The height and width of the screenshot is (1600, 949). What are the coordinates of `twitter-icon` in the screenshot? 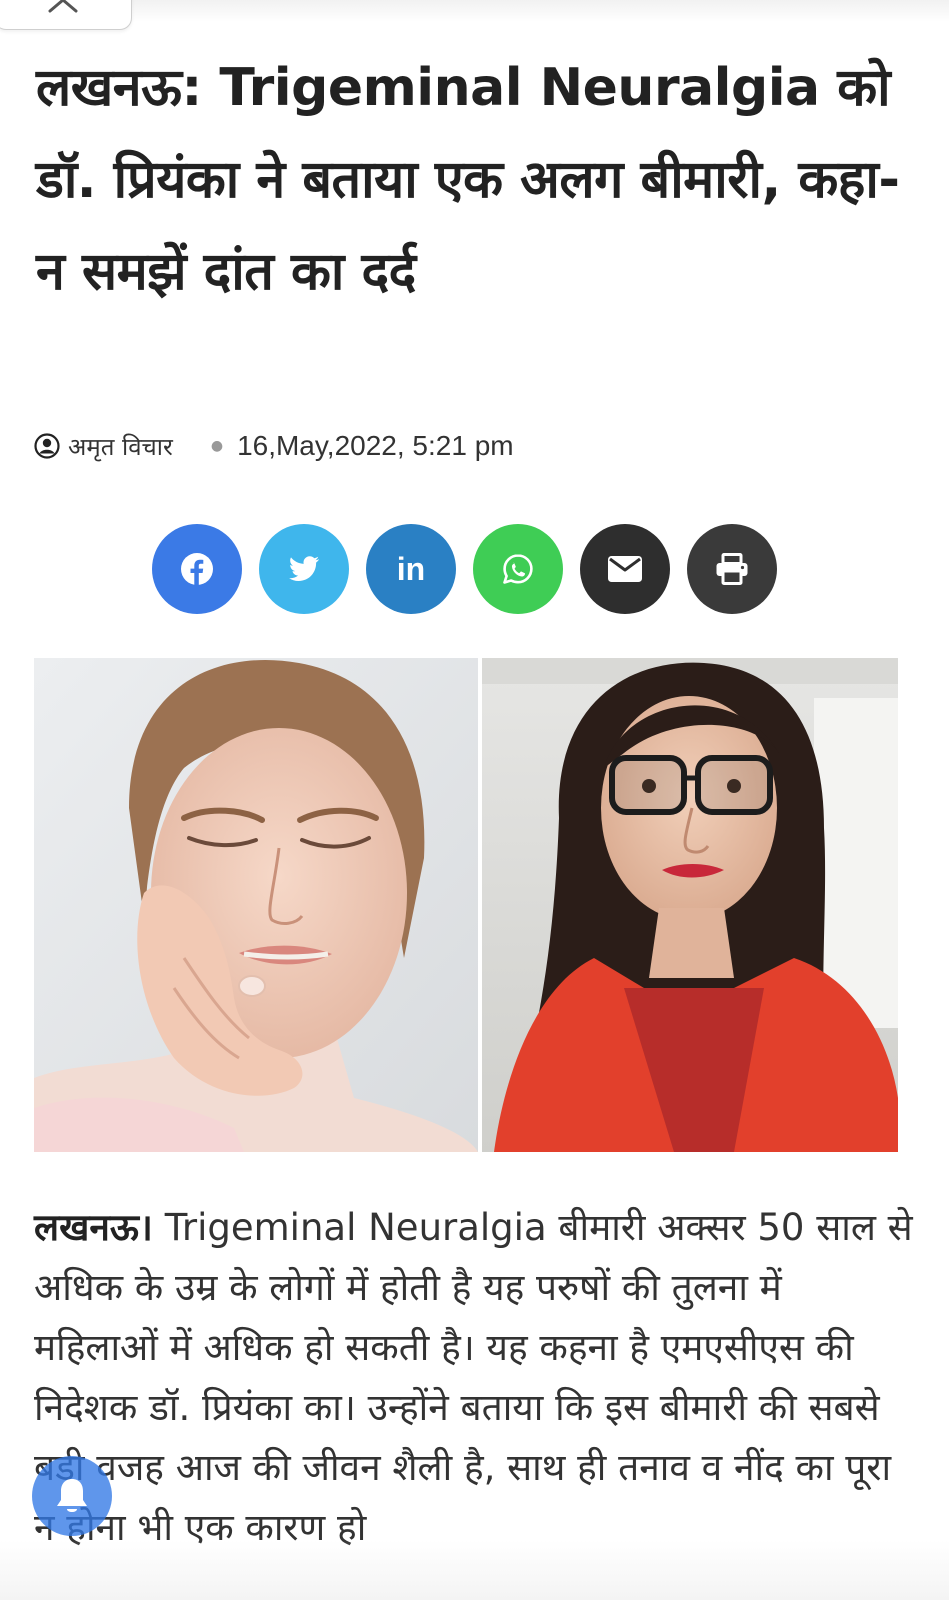 It's located at (304, 568).